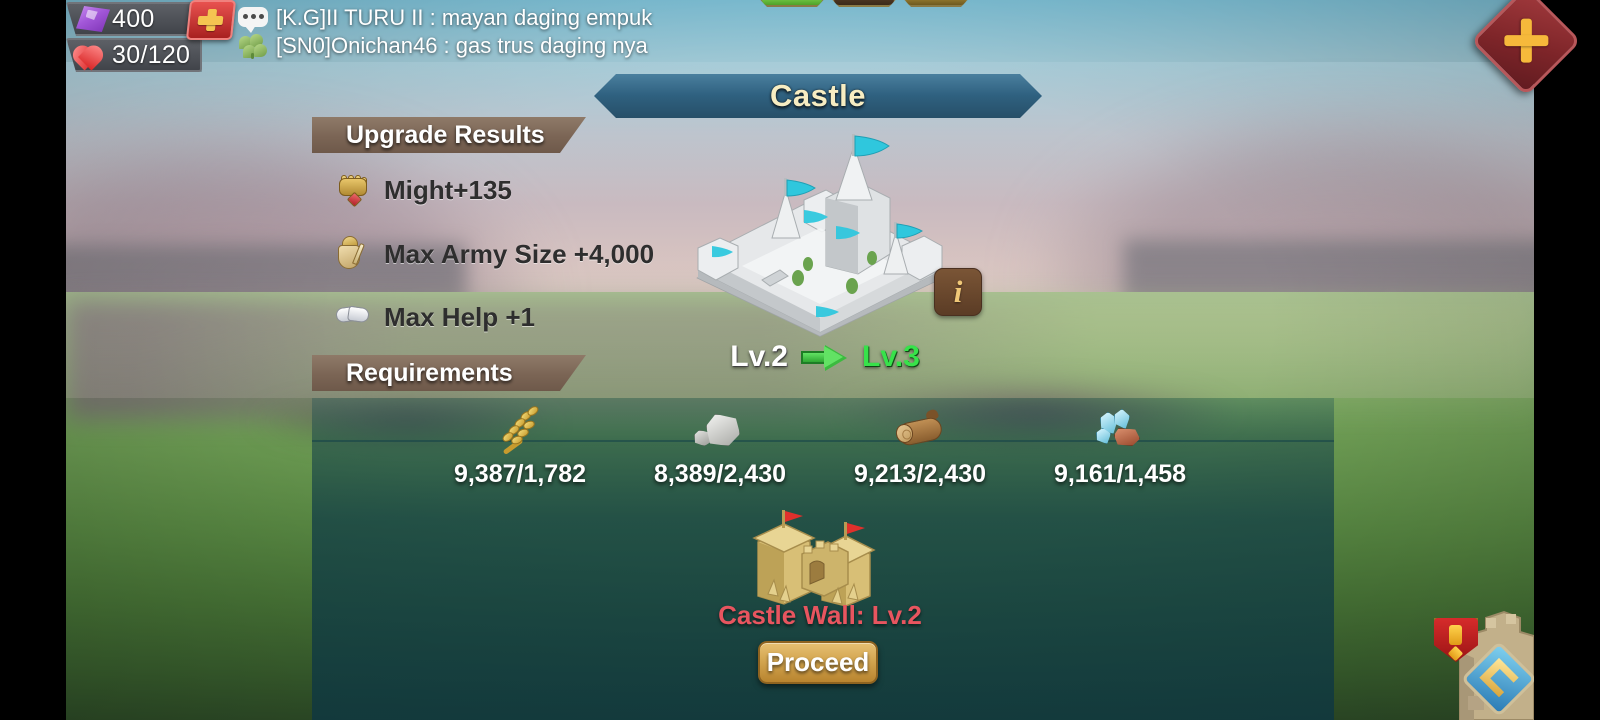  Describe the element at coordinates (353, 317) in the screenshot. I see `handshake-icon` at that location.